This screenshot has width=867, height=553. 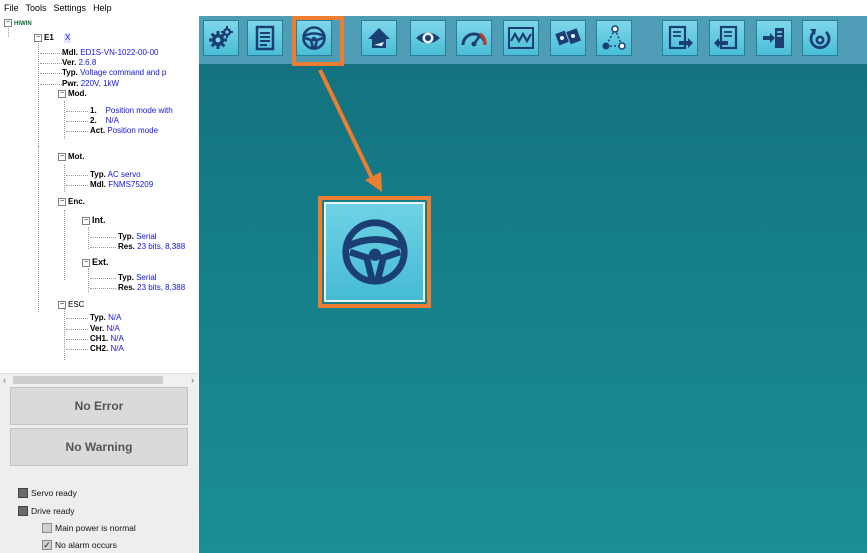 What do you see at coordinates (350, 130) in the screenshot?
I see `arrow-icon` at bounding box center [350, 130].